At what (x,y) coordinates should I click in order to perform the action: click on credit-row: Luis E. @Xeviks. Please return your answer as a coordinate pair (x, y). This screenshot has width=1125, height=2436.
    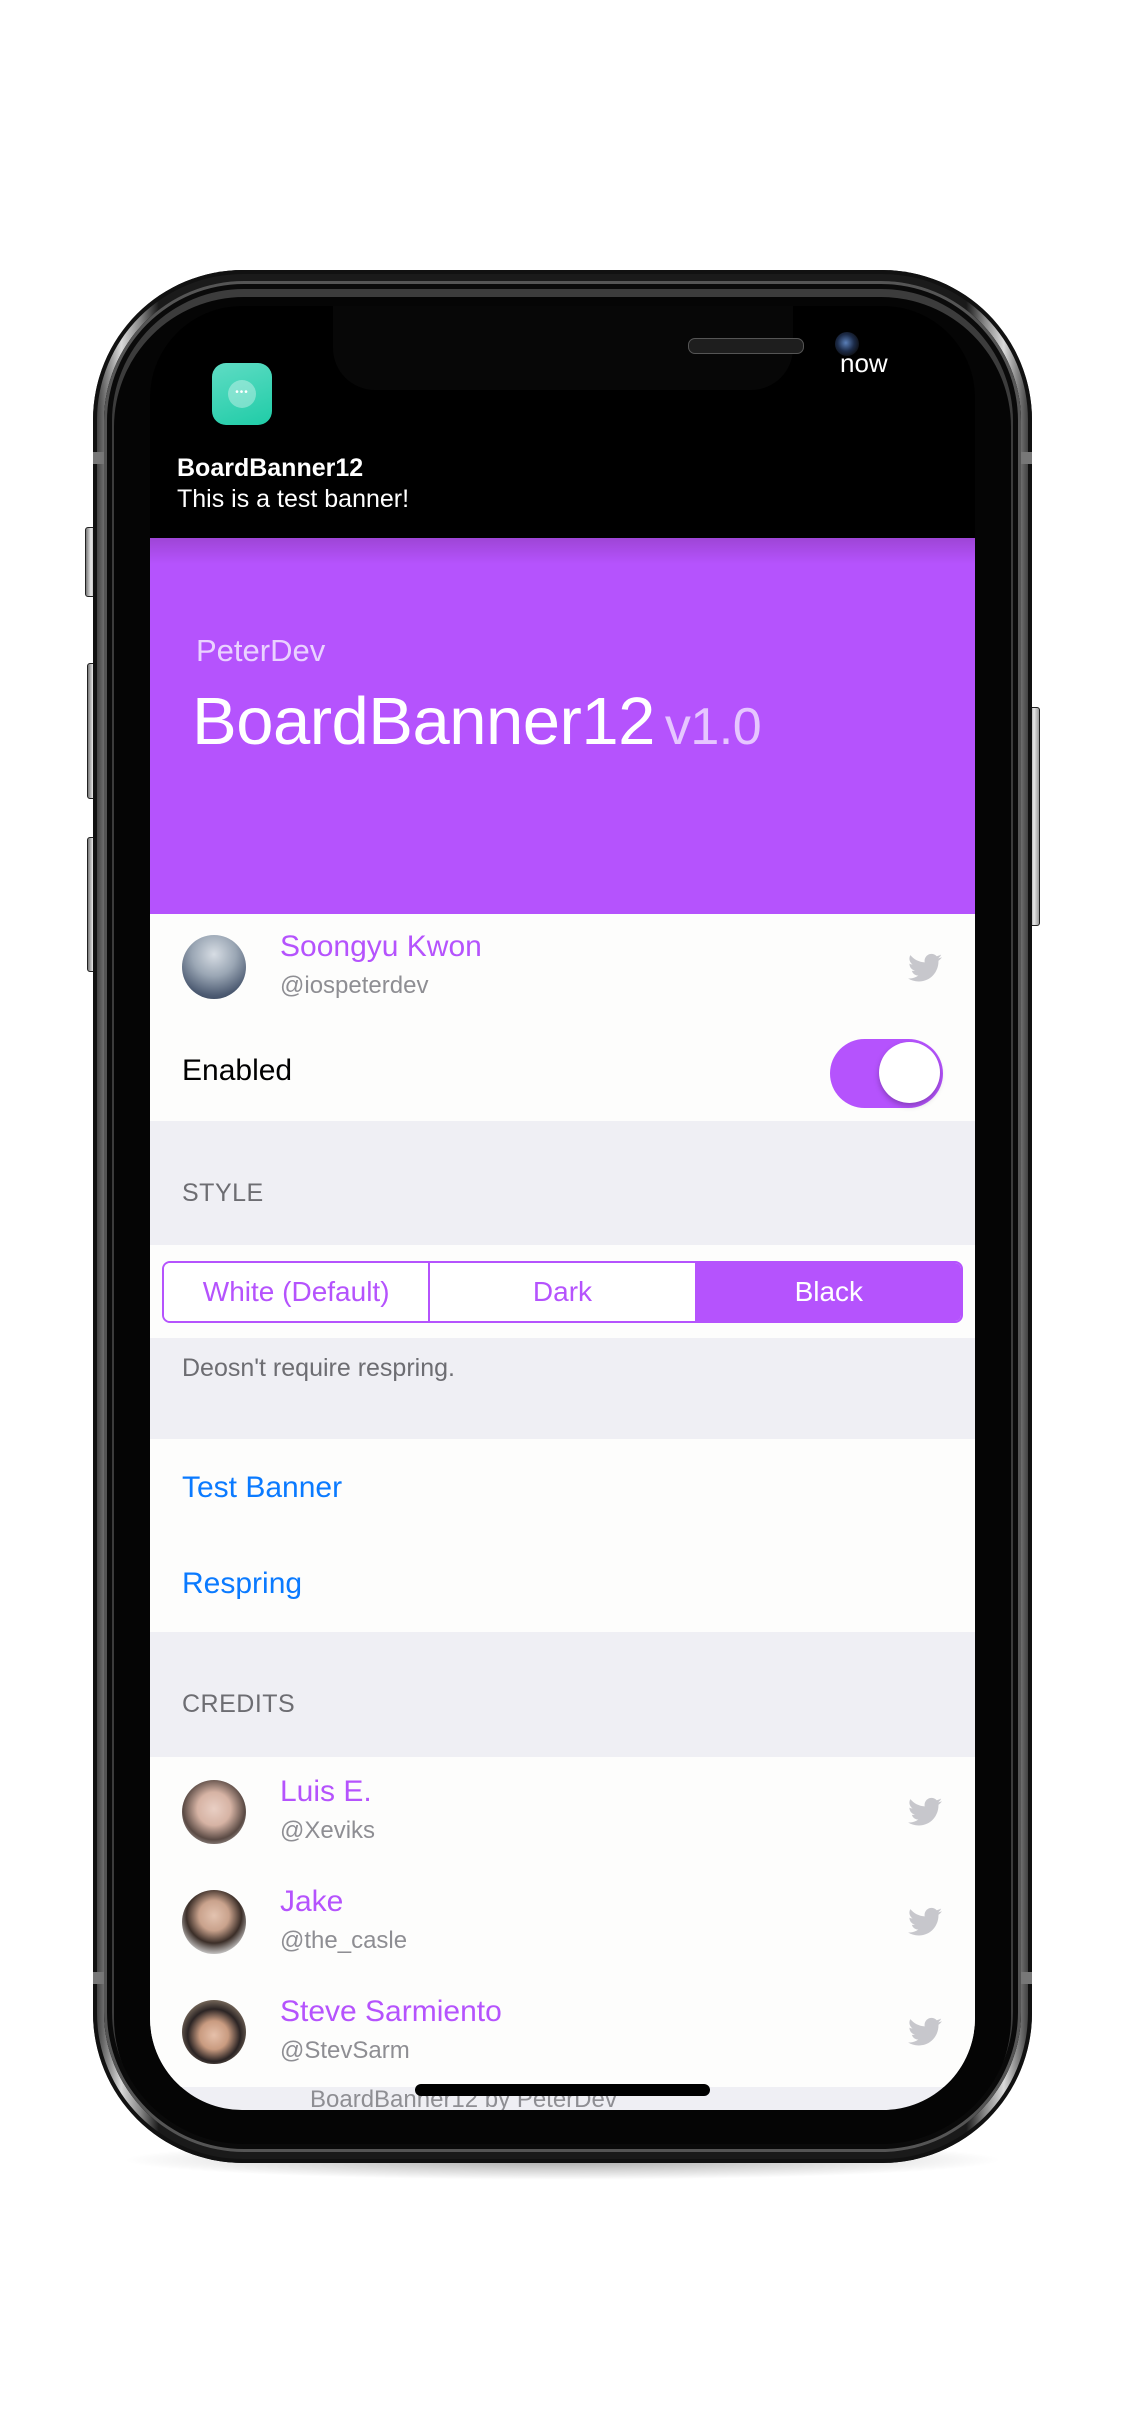
    Looking at the image, I should click on (562, 1812).